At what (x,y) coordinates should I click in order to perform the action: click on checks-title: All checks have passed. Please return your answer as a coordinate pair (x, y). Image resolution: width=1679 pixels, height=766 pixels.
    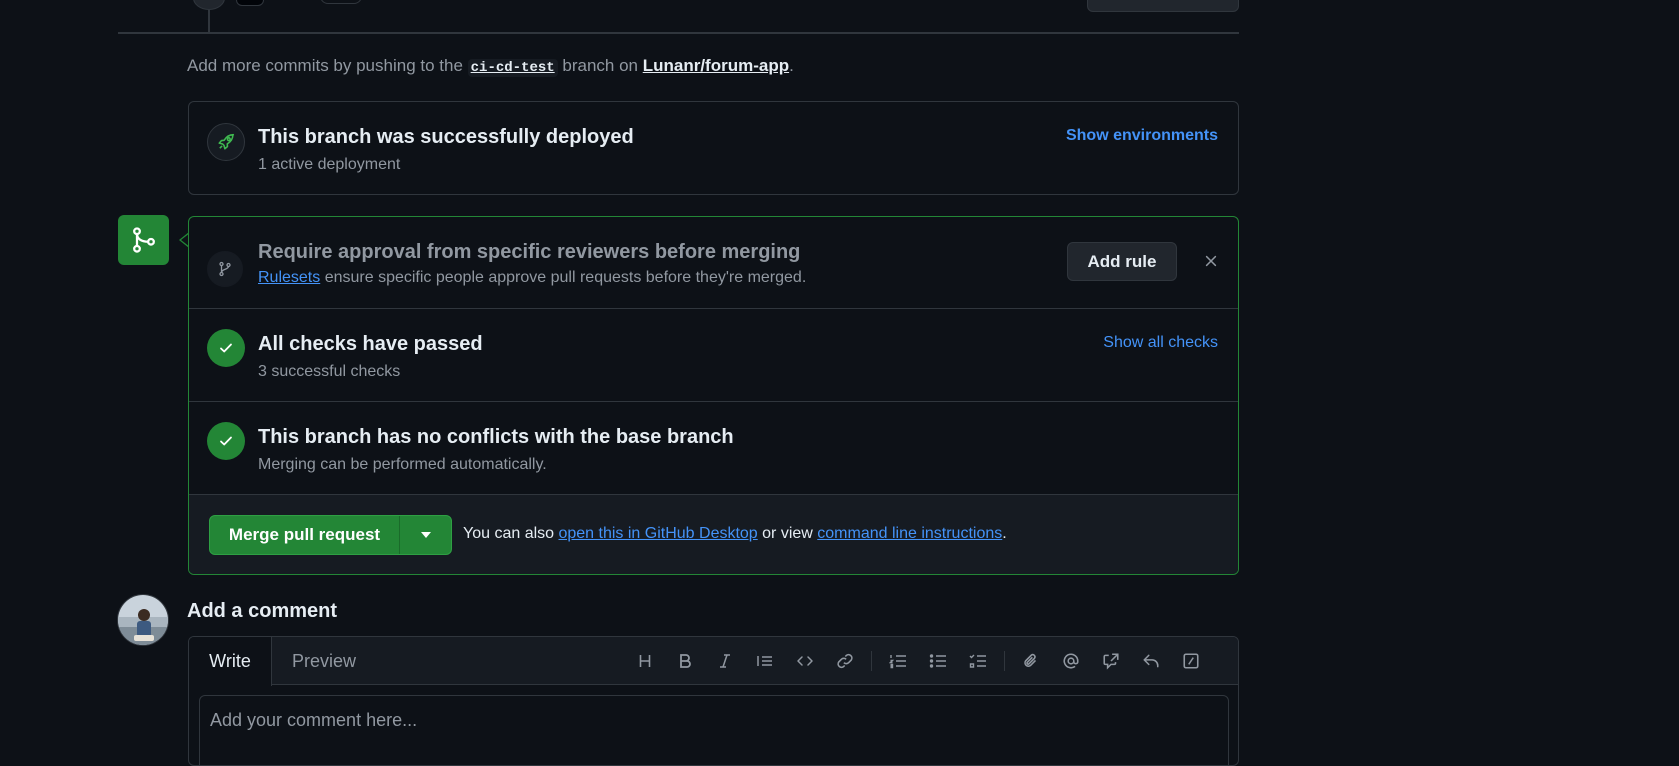
    Looking at the image, I should click on (370, 344).